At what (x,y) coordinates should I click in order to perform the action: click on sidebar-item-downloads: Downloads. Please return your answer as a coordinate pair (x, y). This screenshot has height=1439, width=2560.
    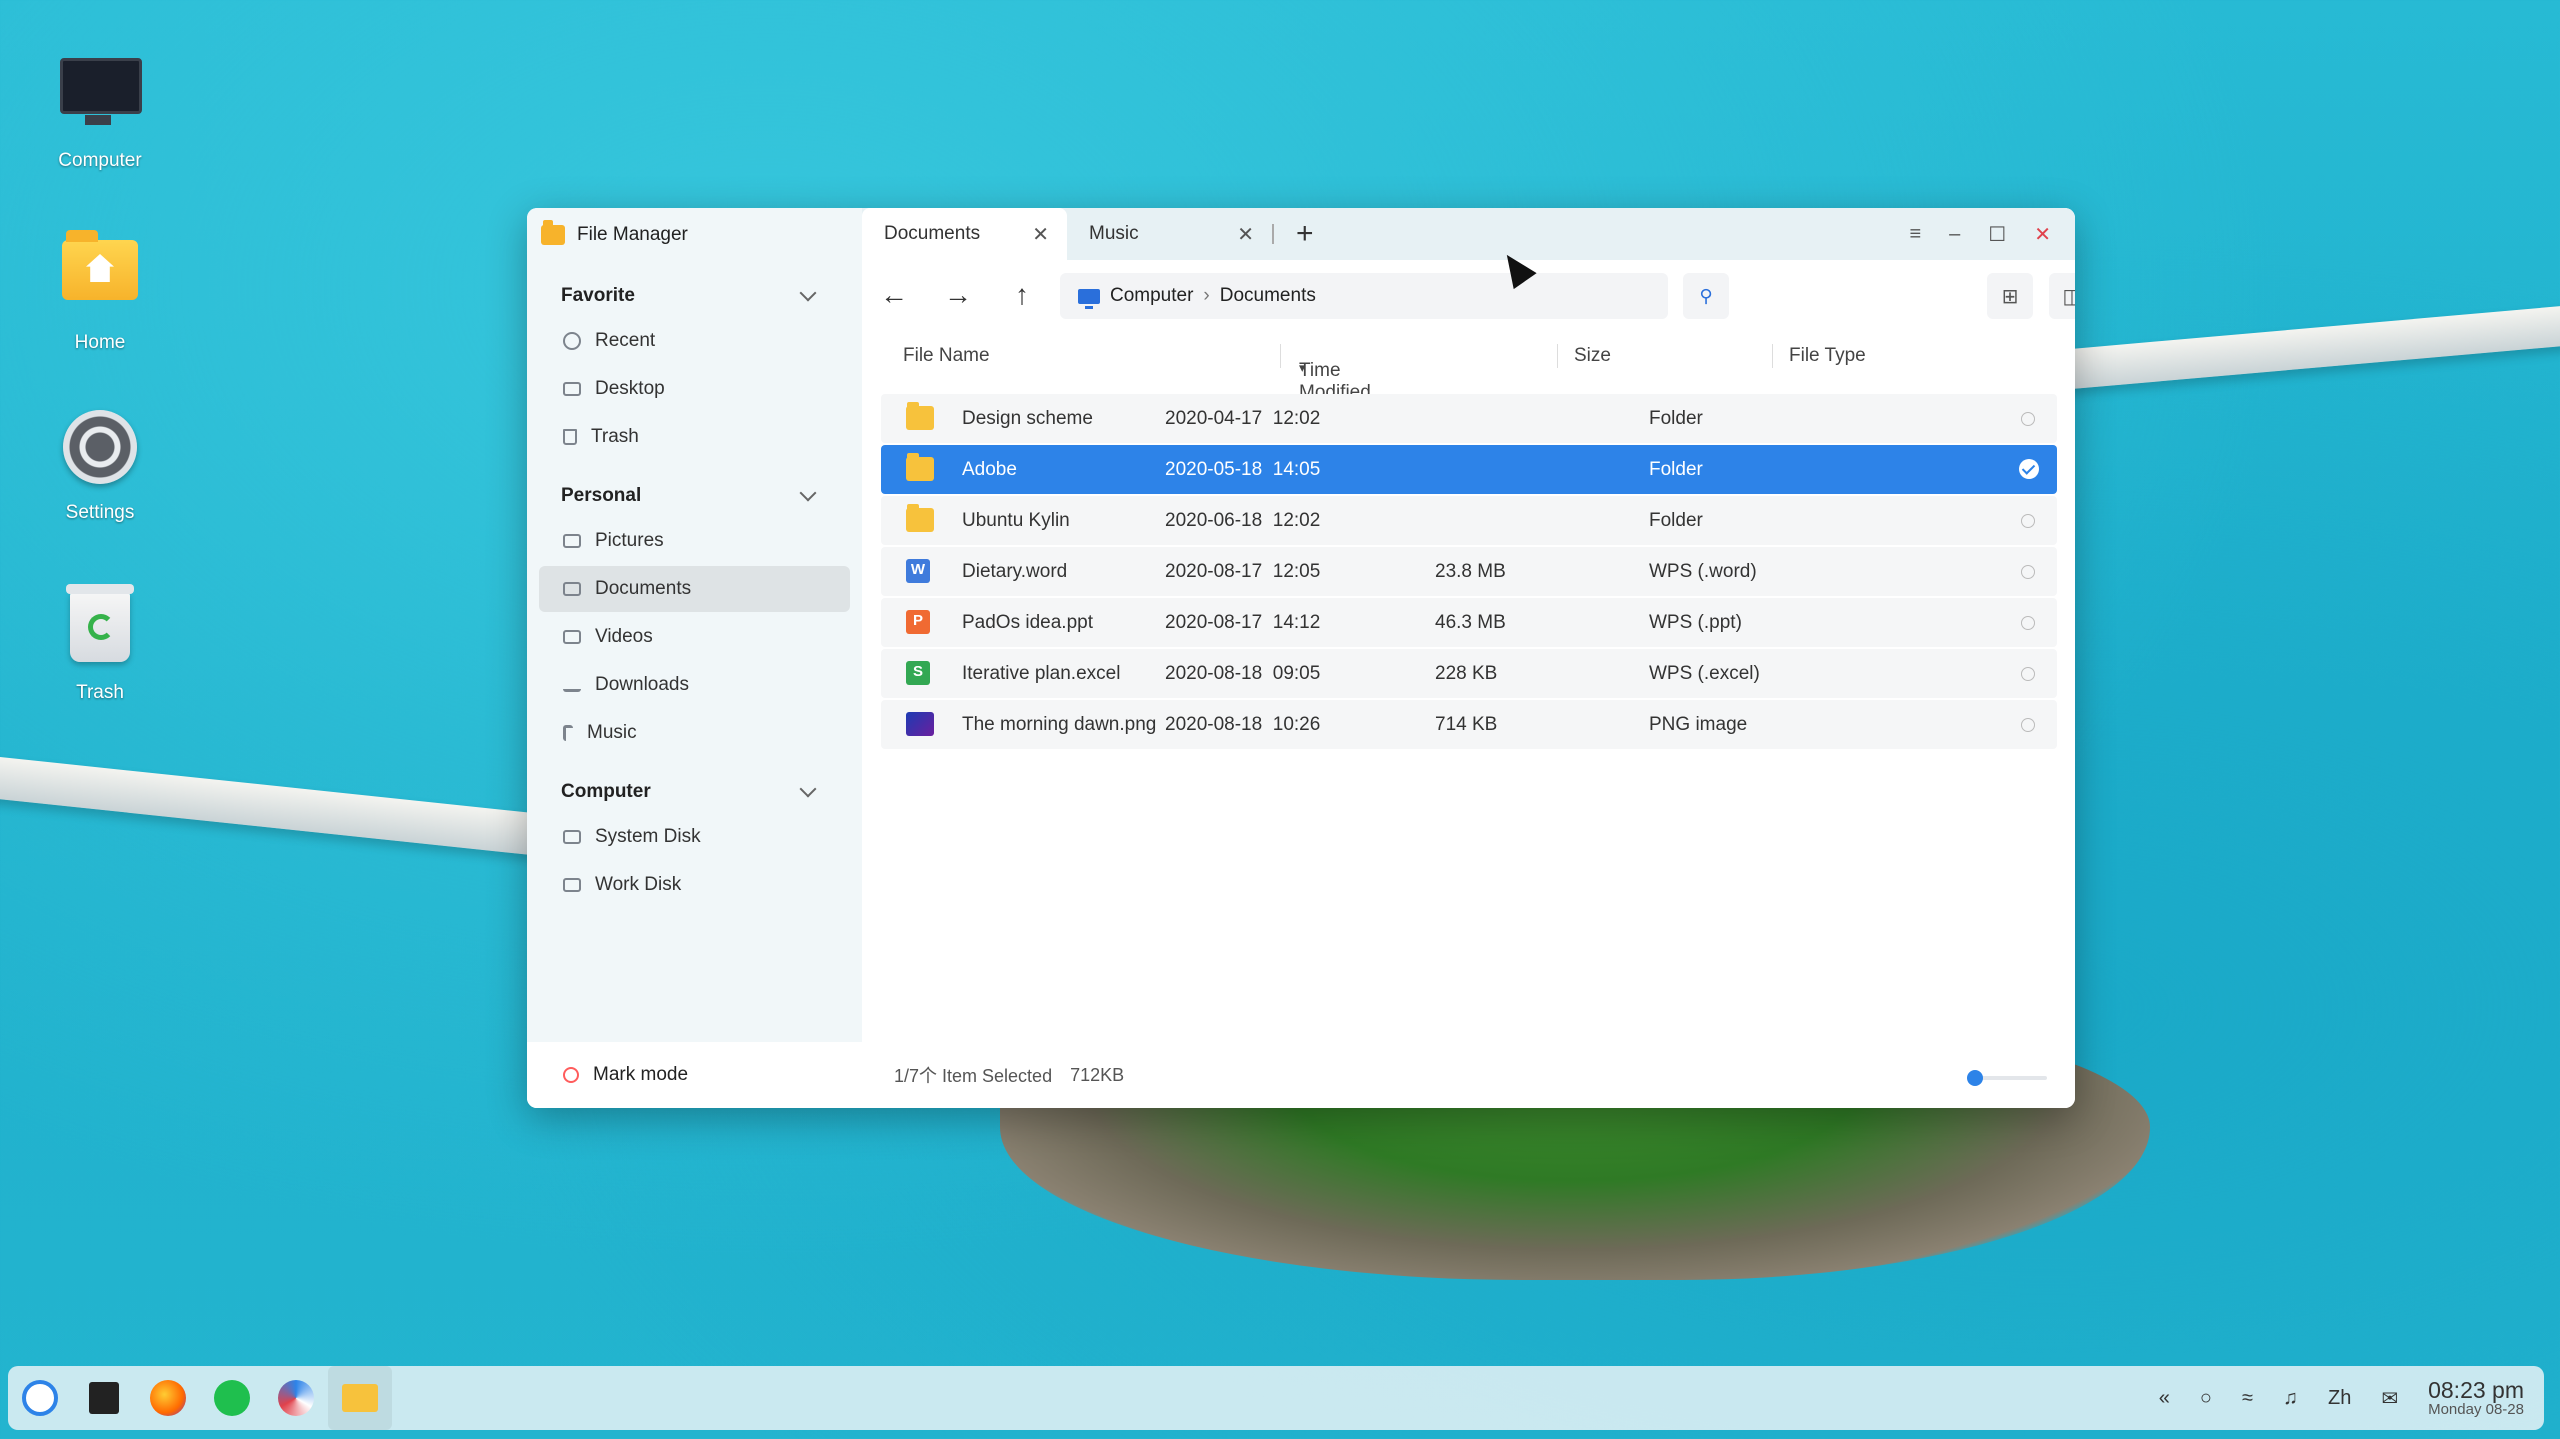
    Looking at the image, I should click on (694, 685).